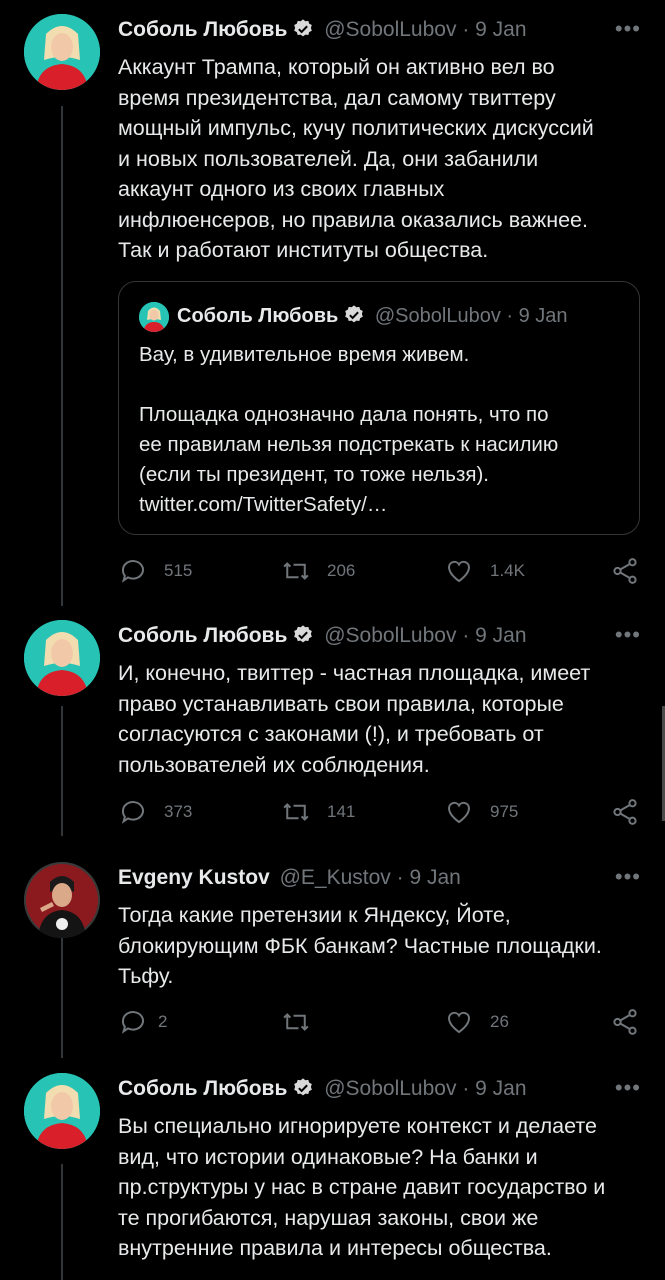 The width and height of the screenshot is (665, 1280). Describe the element at coordinates (178, 811) in the screenshot. I see `reply-count: 373` at that location.